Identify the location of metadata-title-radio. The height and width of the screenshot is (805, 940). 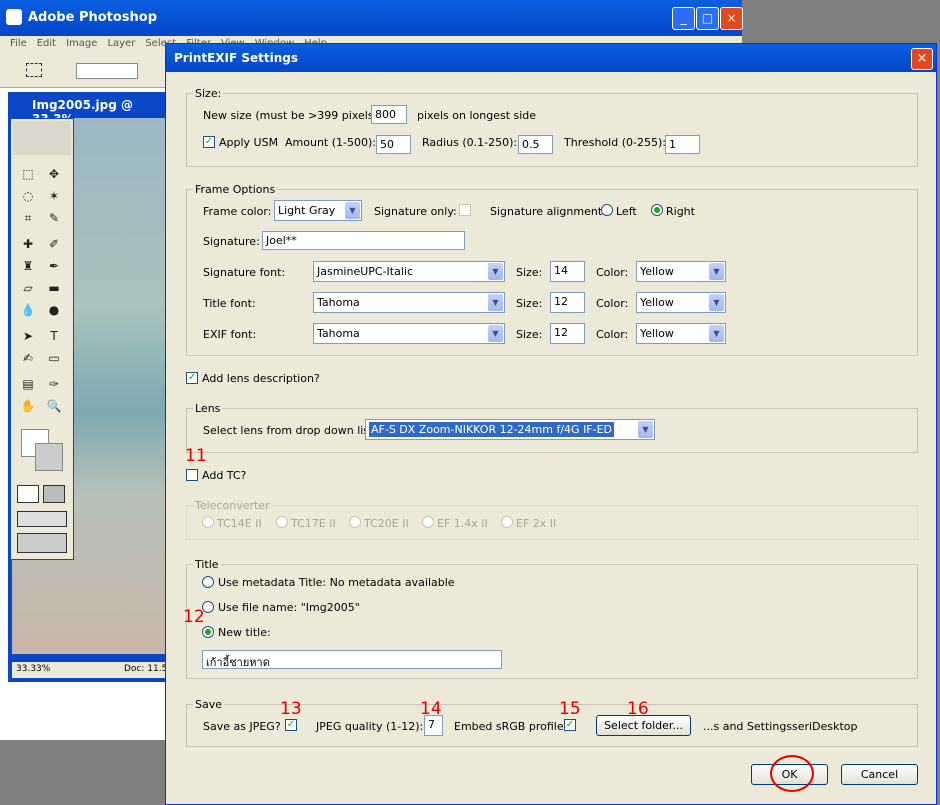
(208, 582).